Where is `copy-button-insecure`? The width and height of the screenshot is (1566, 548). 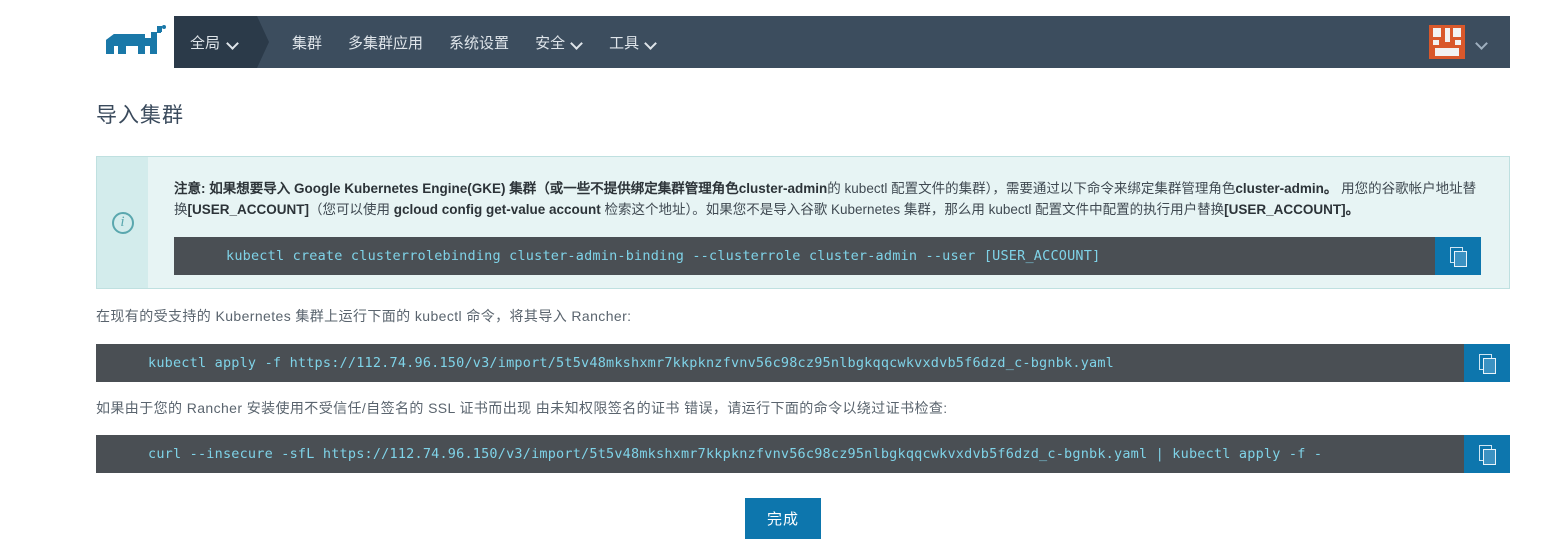 copy-button-insecure is located at coordinates (1487, 454).